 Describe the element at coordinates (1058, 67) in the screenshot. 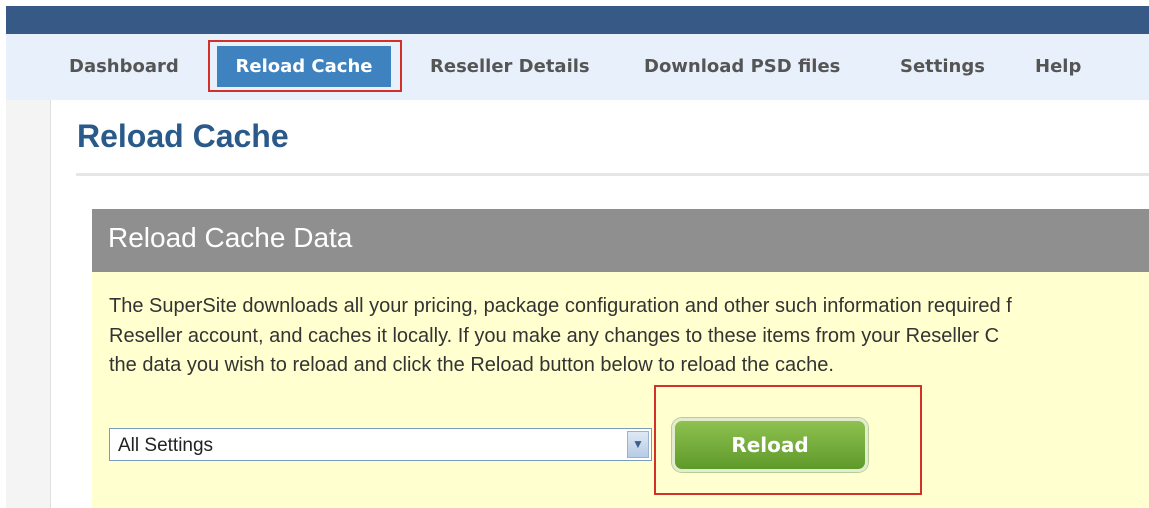

I see `nav-item-help: Help` at that location.